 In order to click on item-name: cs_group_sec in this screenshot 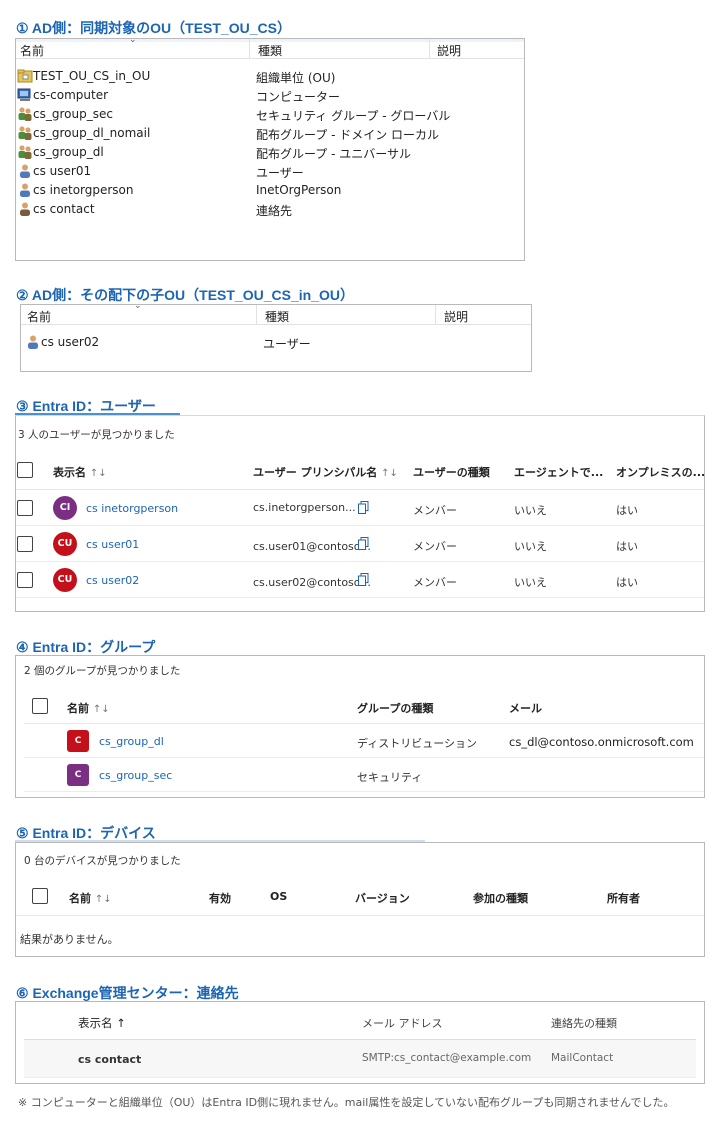, I will do `click(73, 114)`.